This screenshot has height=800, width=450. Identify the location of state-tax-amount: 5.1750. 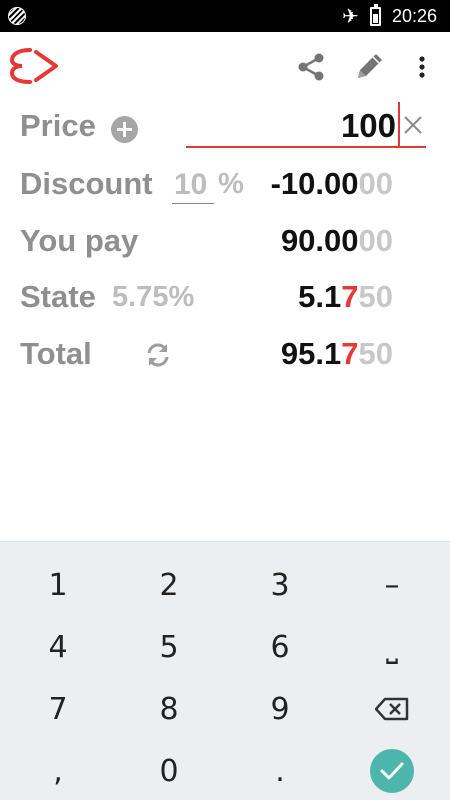
(345, 297).